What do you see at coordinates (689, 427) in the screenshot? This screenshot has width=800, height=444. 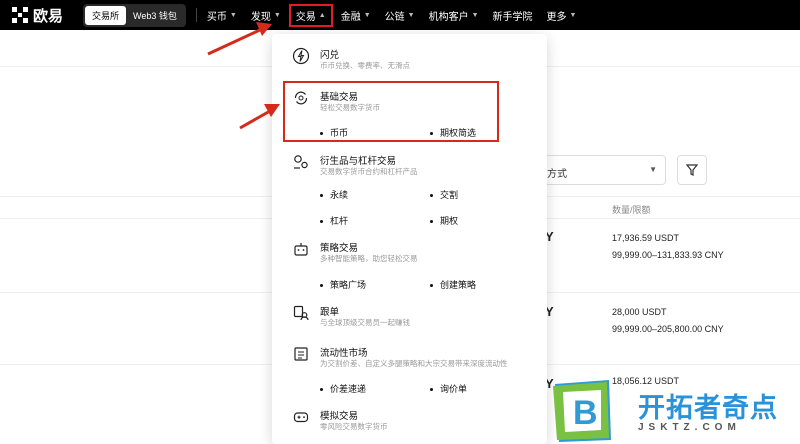 I see `watermark-domain: JSKTZ.COM` at bounding box center [689, 427].